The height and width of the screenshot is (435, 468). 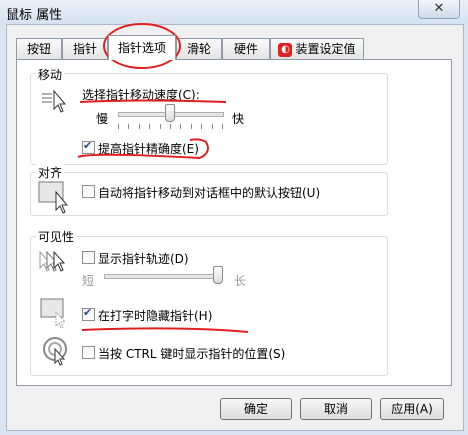 What do you see at coordinates (148, 149) in the screenshot?
I see `enhance-precision-label: 提高指针精确度(E)` at bounding box center [148, 149].